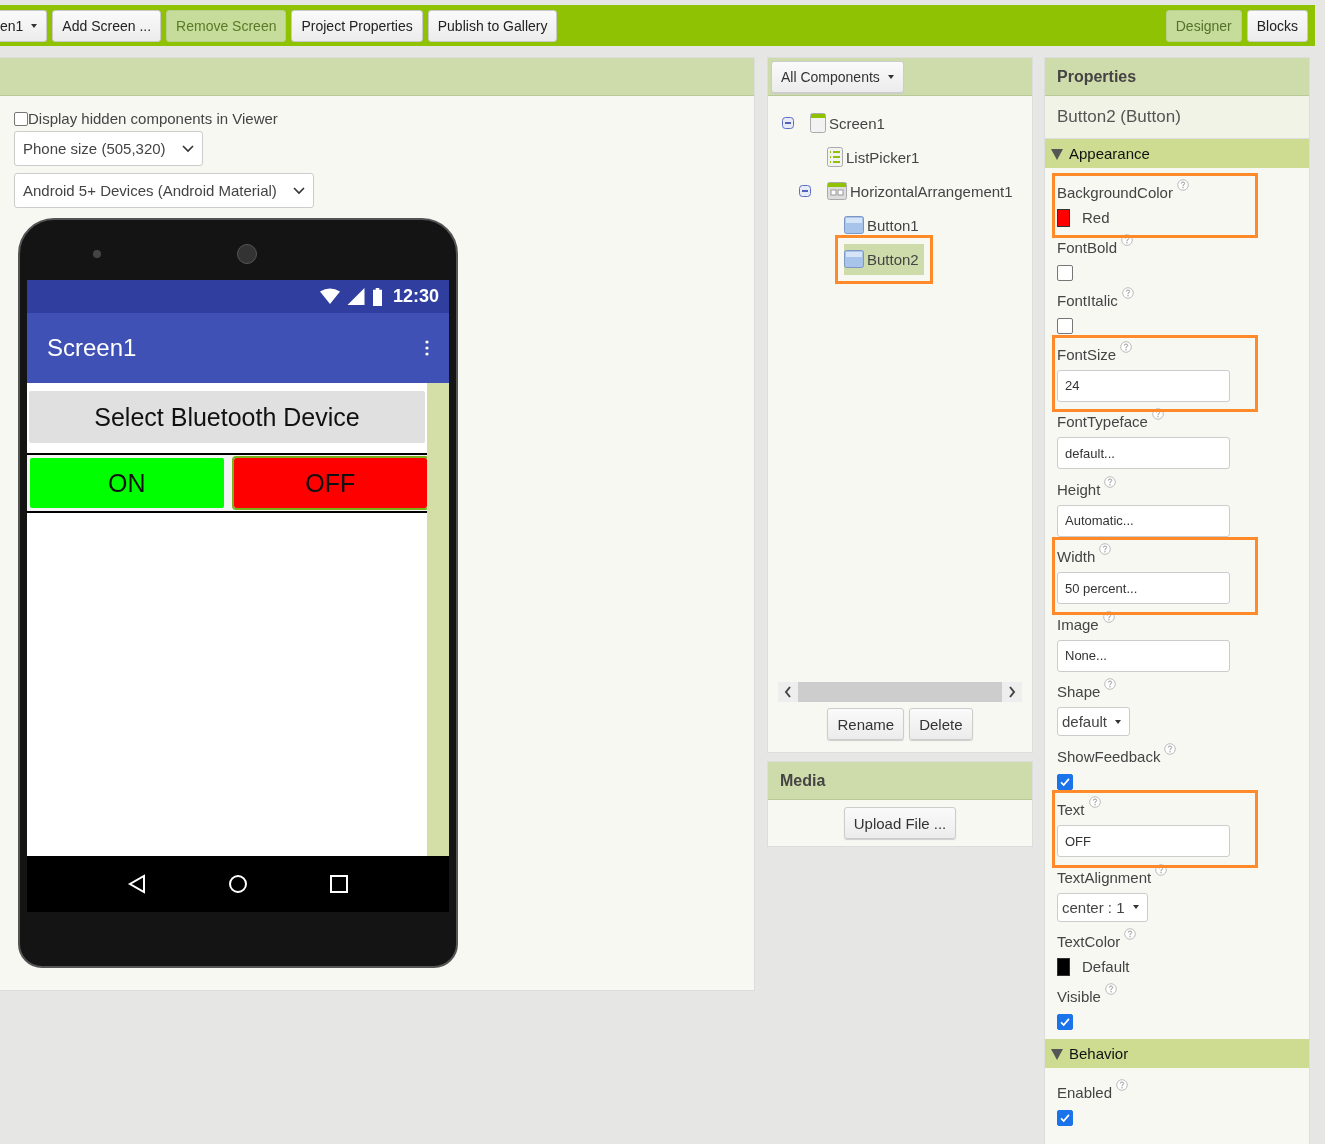 This screenshot has height=1144, width=1325. I want to click on property-dropdown: center : 1, so click(1102, 907).